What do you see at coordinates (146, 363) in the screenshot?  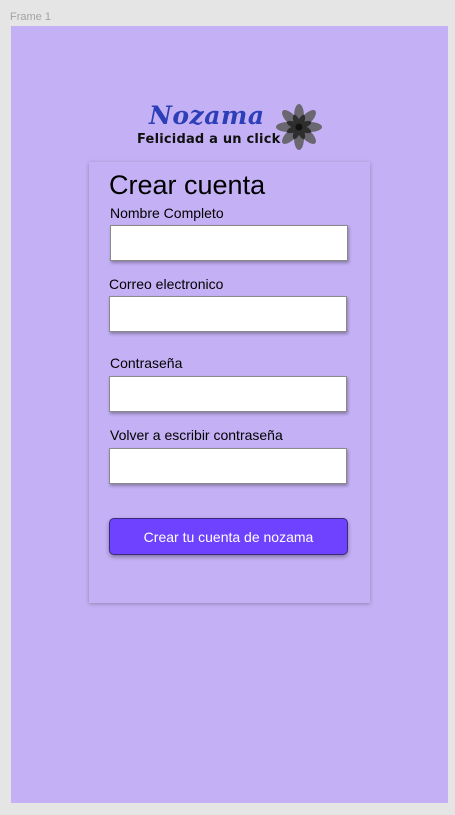 I see `password-label: Contraseña` at bounding box center [146, 363].